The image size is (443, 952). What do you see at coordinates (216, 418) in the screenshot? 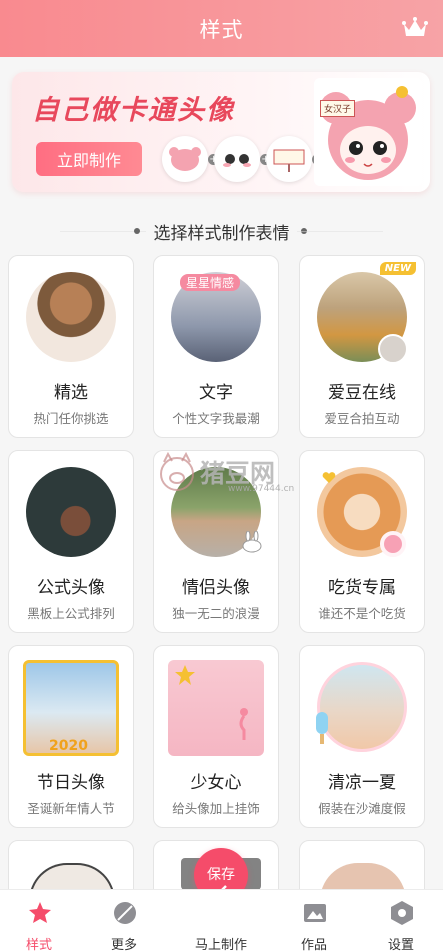
I see `card-subtitle: 个性文字我最潮` at bounding box center [216, 418].